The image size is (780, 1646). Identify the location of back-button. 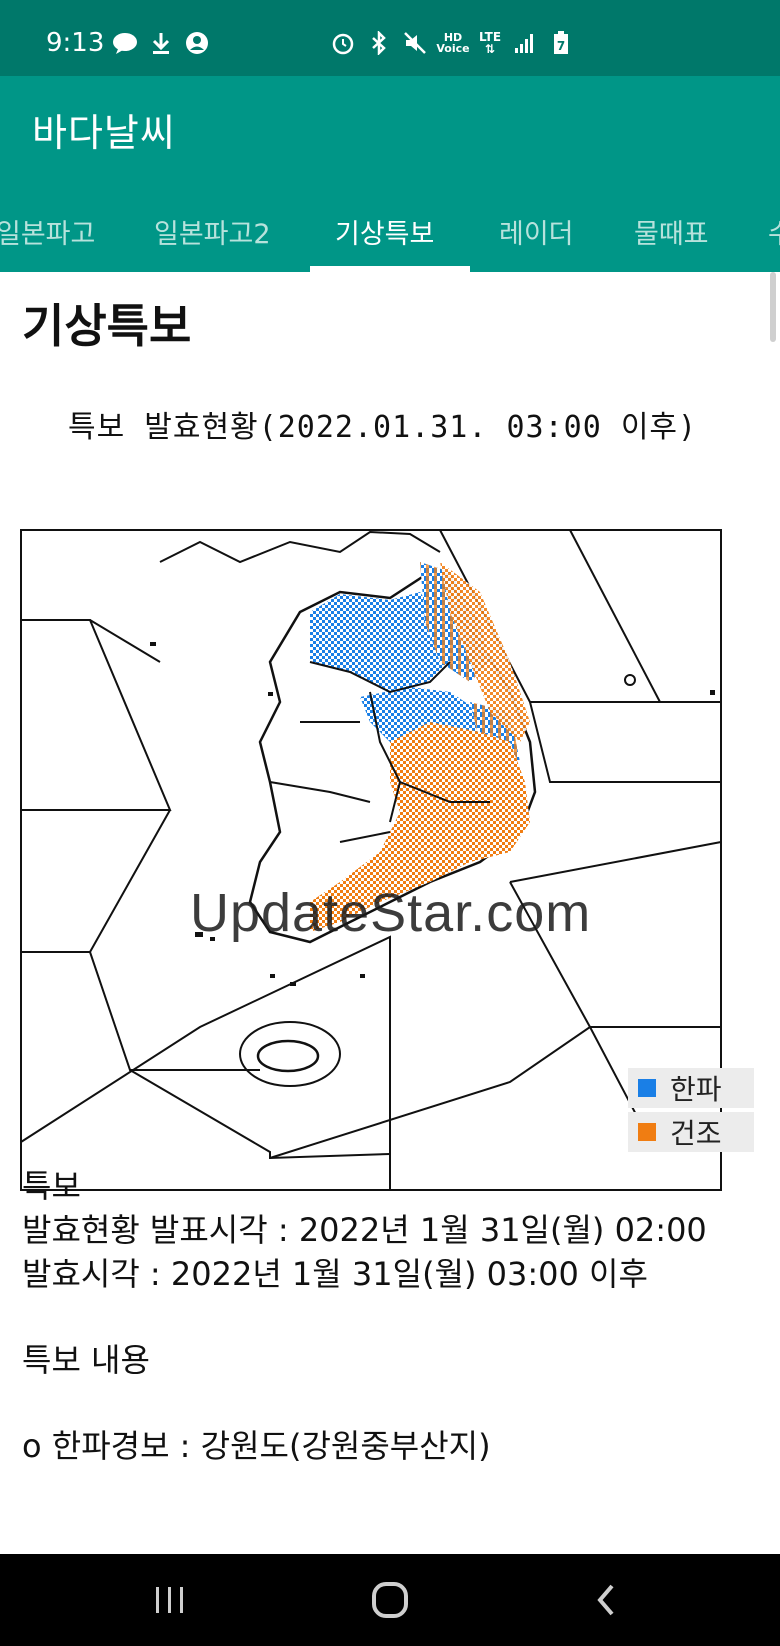
(606, 1600).